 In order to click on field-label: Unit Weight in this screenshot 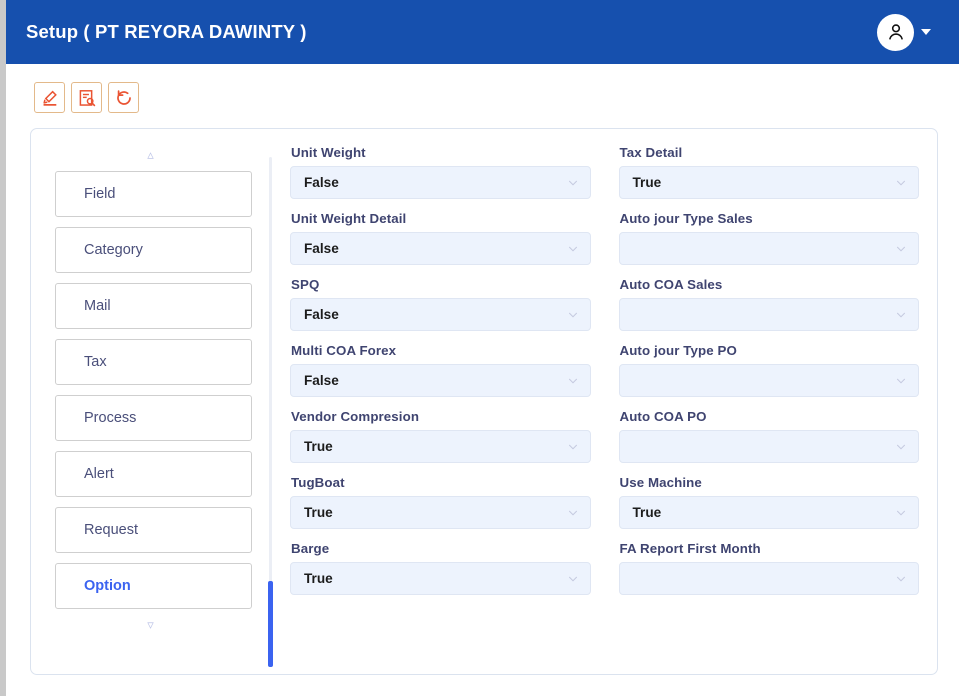, I will do `click(328, 152)`.